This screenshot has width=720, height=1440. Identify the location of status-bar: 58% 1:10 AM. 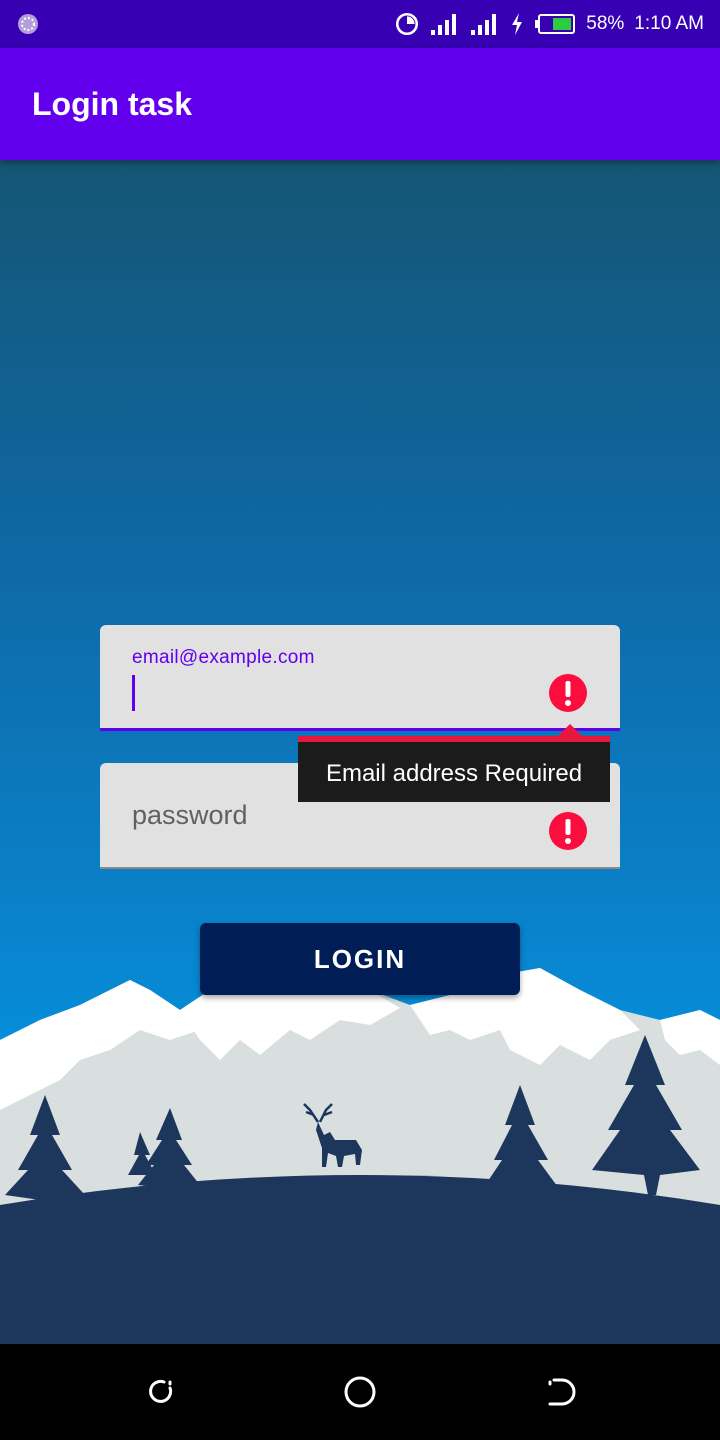
(360, 24).